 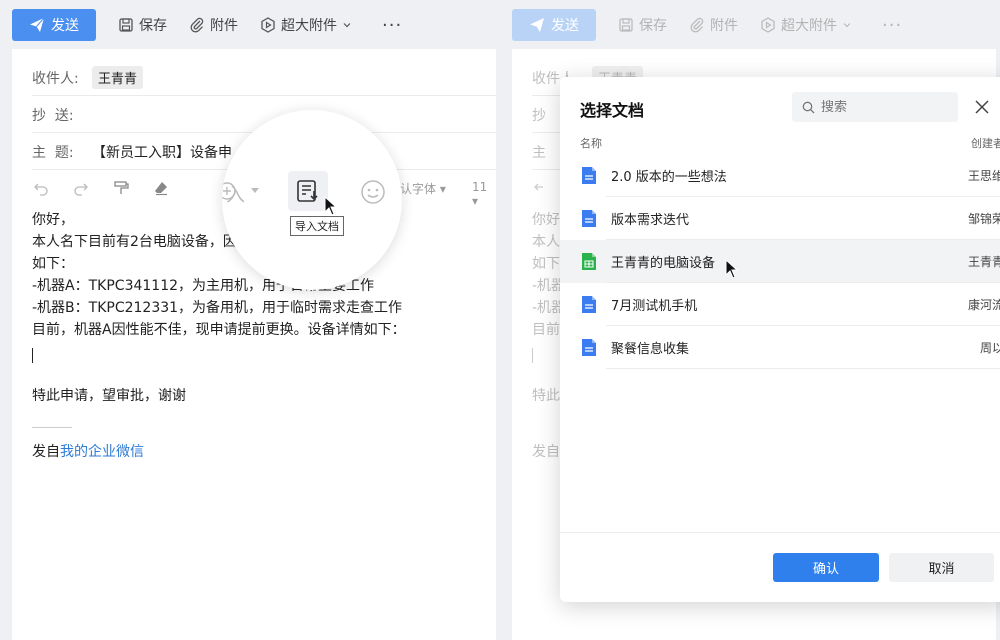 What do you see at coordinates (484, 194) in the screenshot?
I see `font-size-select: 11 ▾` at bounding box center [484, 194].